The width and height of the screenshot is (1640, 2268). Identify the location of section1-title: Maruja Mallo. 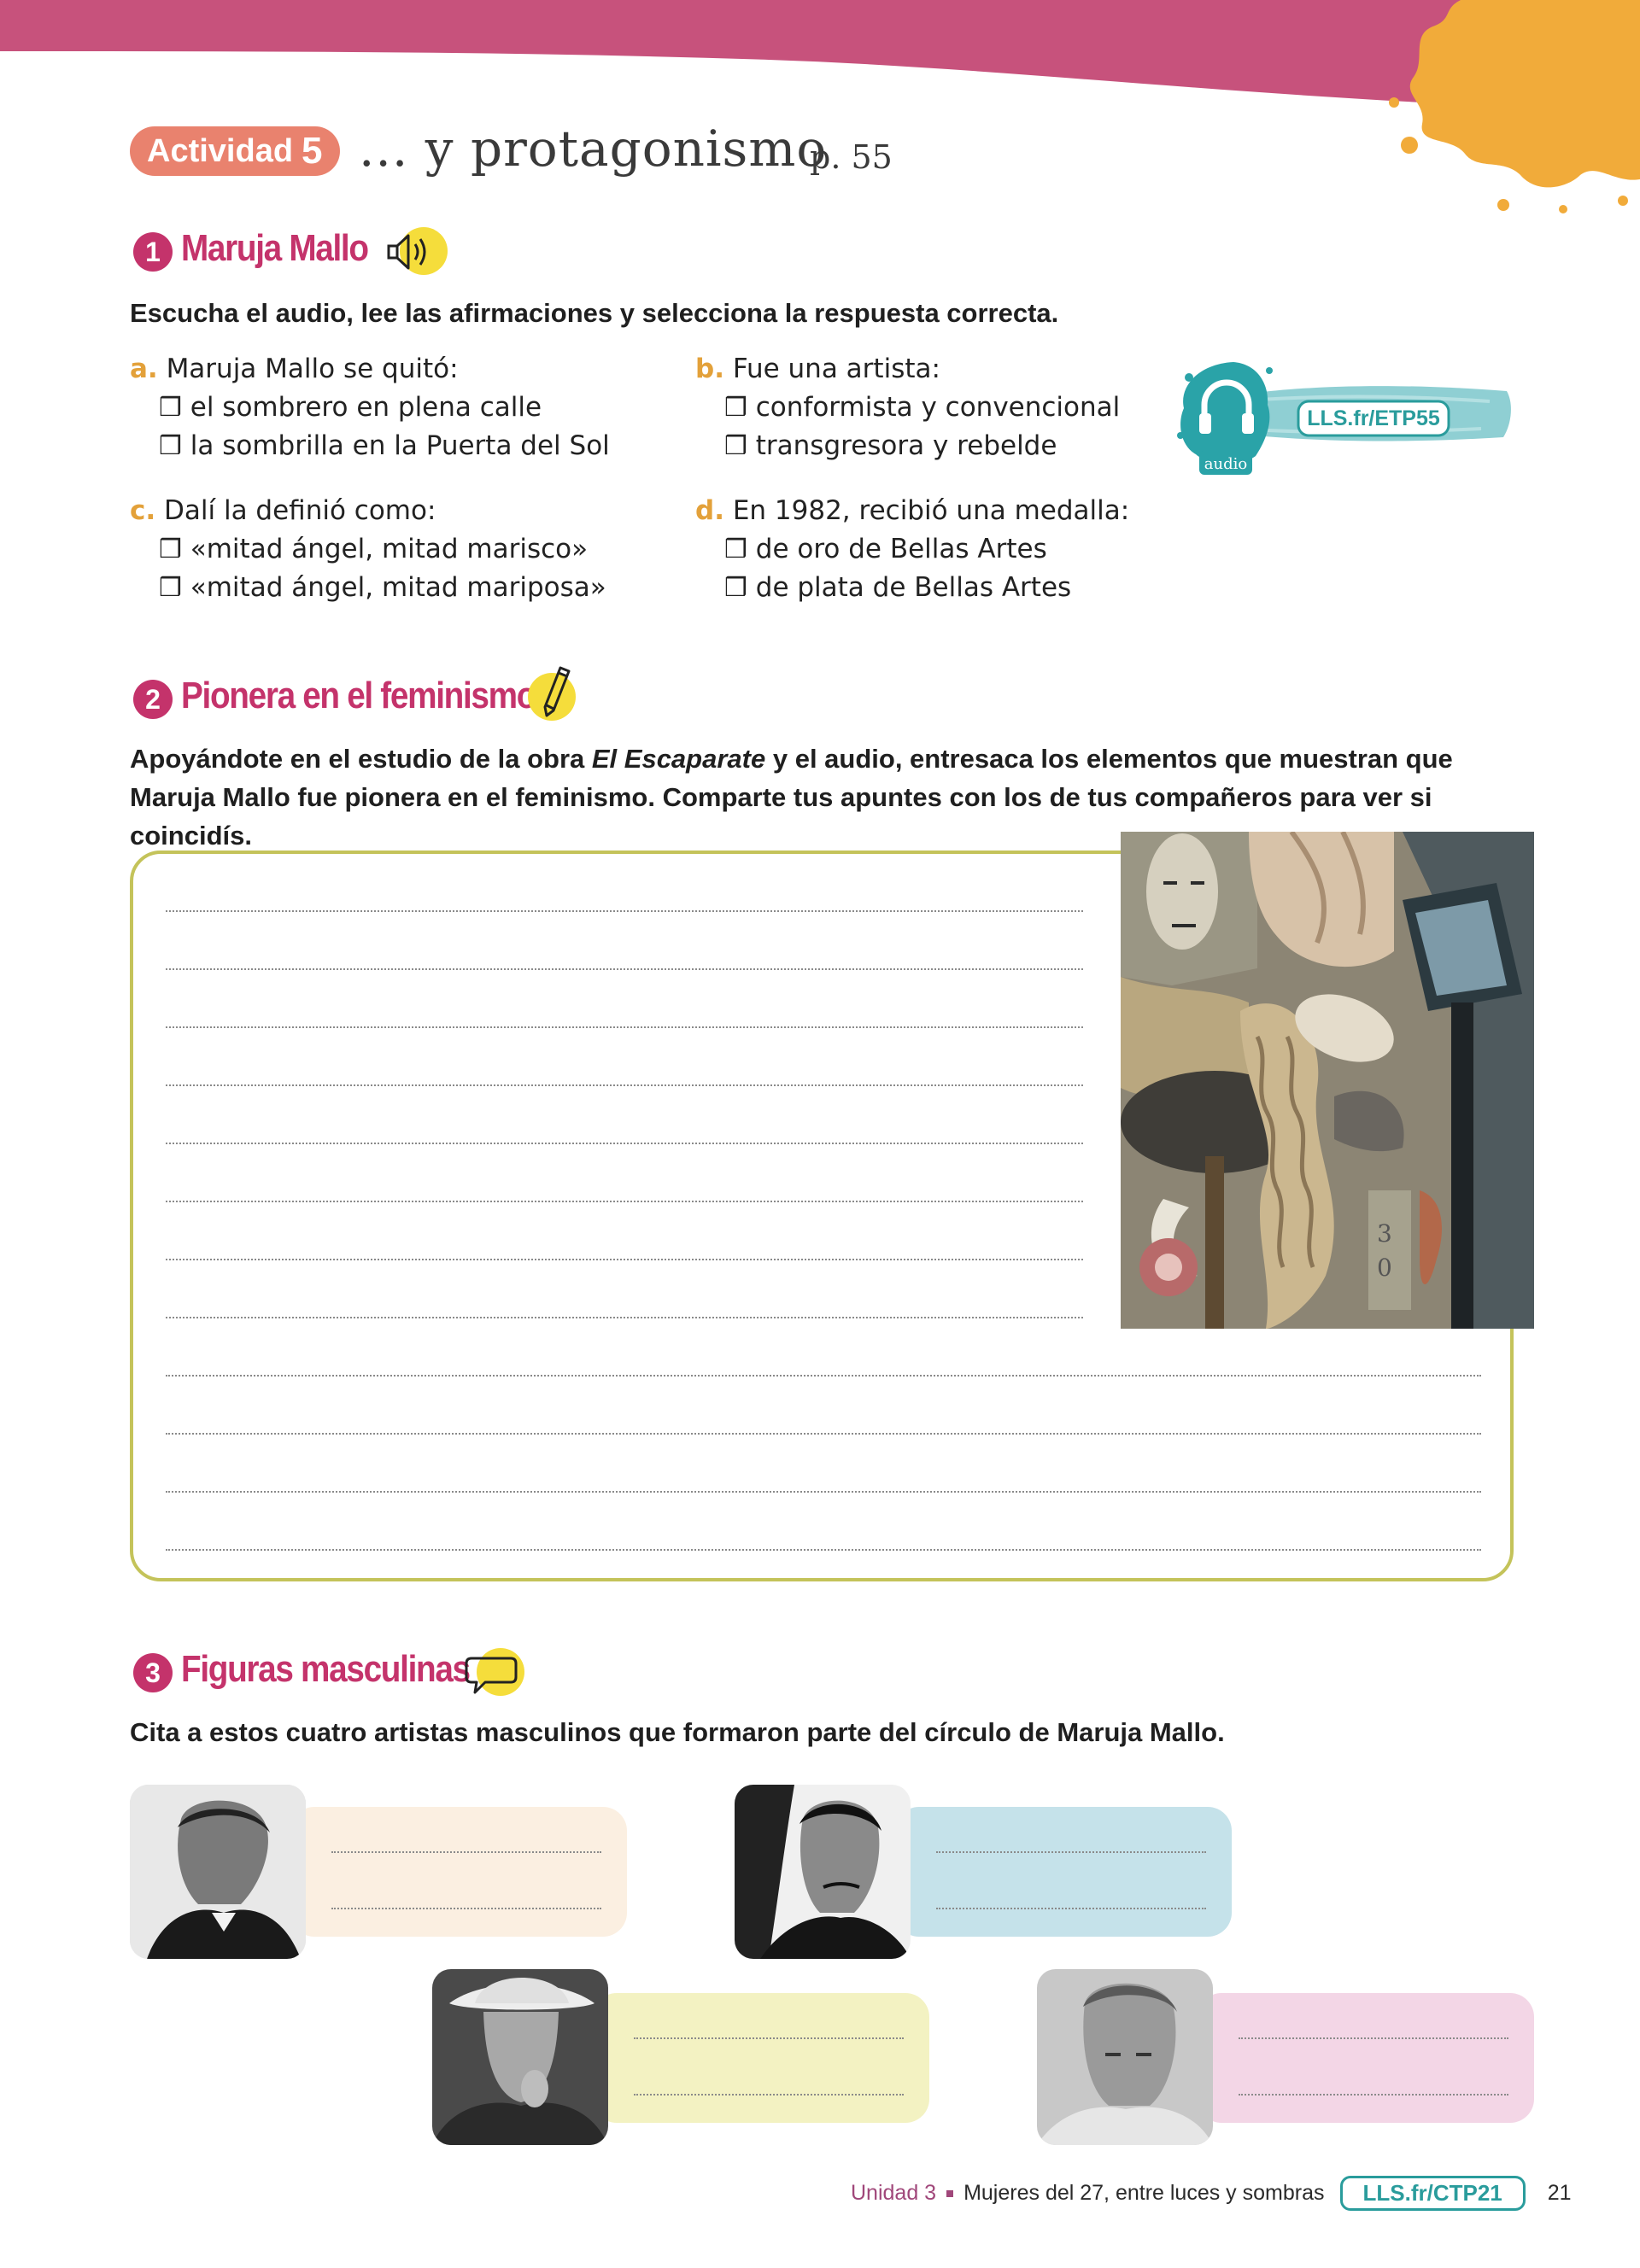
(275, 248).